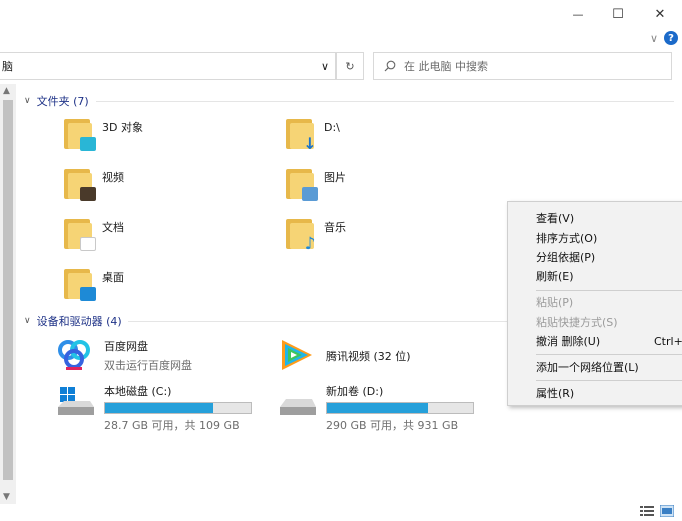 The image size is (682, 521). I want to click on menu-item-sort: 排序方式(O), so click(595, 238).